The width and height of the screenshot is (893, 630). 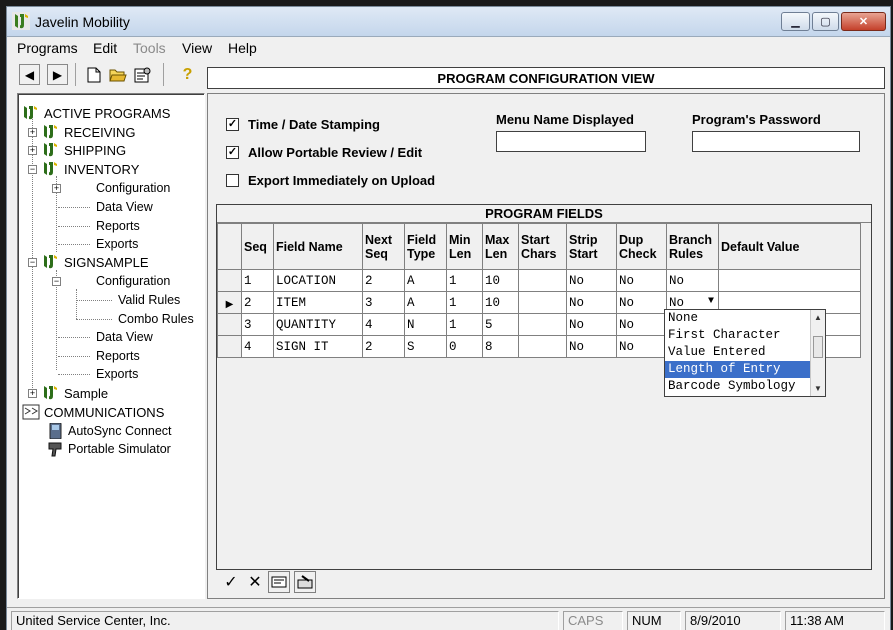 I want to click on column-header: Field Type, so click(x=425, y=246).